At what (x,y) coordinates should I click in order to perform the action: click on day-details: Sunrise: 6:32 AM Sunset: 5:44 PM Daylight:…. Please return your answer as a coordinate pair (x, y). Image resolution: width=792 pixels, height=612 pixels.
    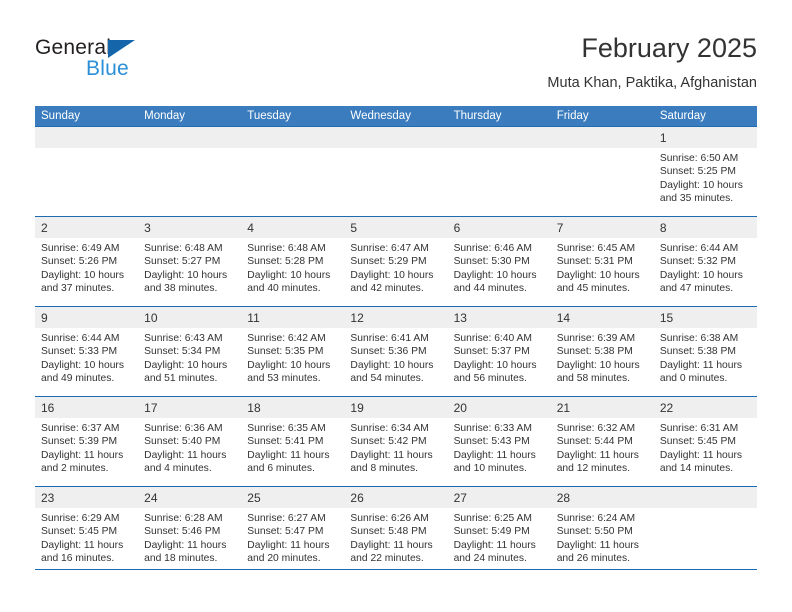
    Looking at the image, I should click on (602, 447).